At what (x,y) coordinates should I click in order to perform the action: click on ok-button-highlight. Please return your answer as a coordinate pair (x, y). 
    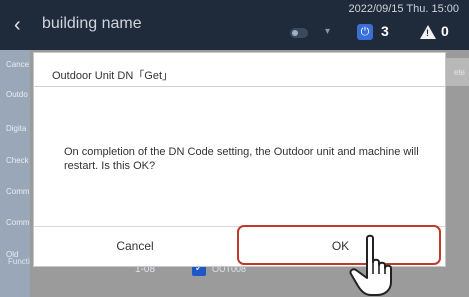
    Looking at the image, I should click on (339, 245).